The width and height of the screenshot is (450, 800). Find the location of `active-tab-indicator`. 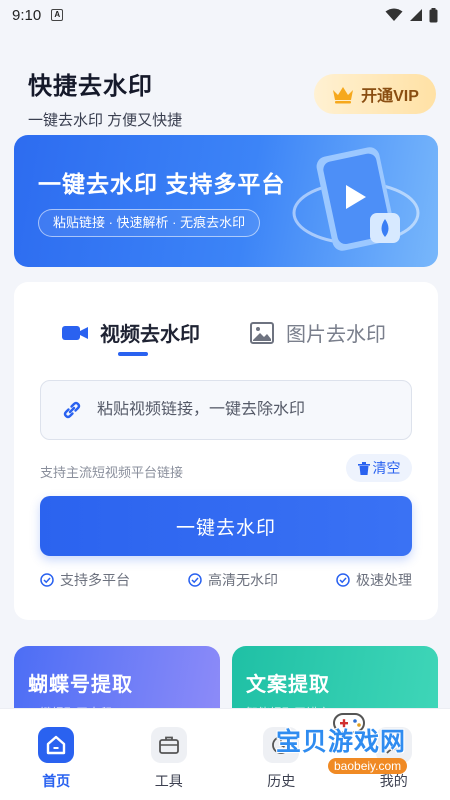

active-tab-indicator is located at coordinates (133, 354).